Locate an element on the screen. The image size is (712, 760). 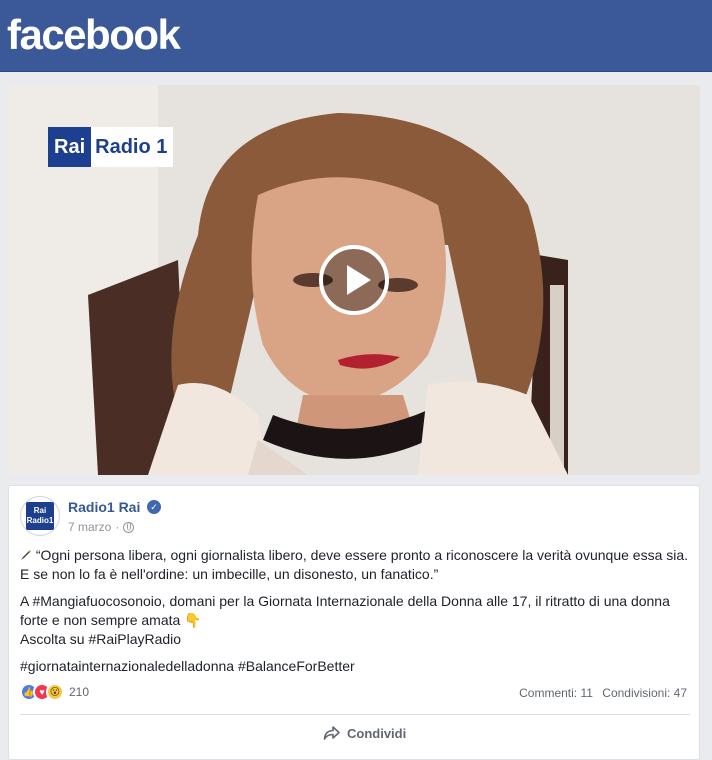
post-date: 7 marzo is located at coordinates (89, 527).